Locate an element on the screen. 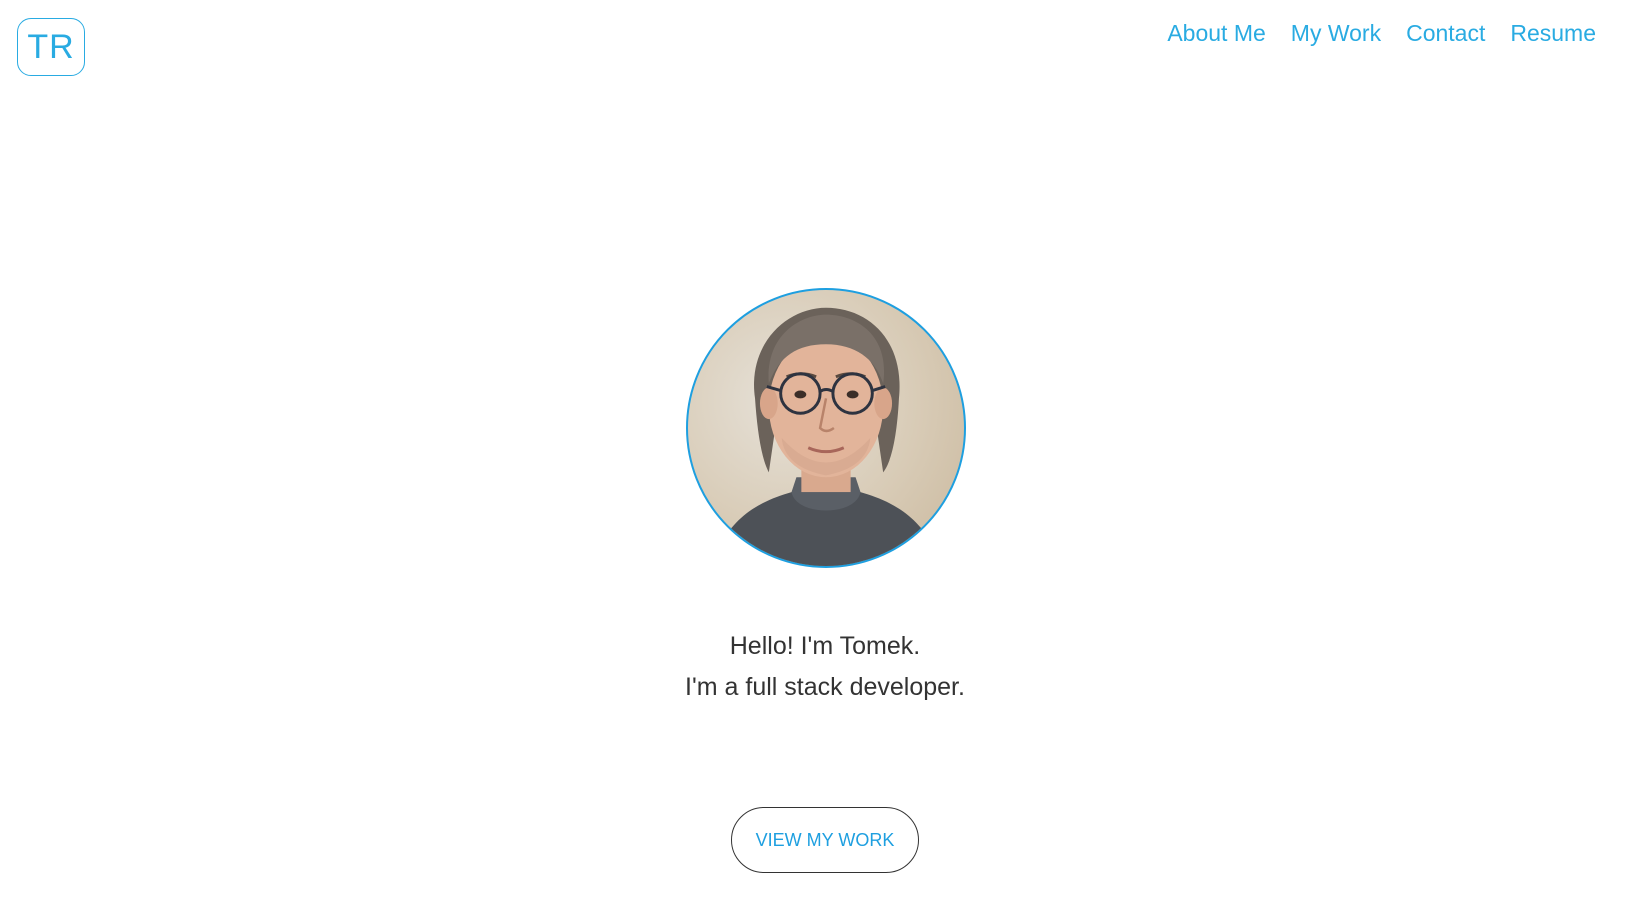 This screenshot has width=1644, height=915. tagline: I'm a full stack developer. is located at coordinates (825, 687).